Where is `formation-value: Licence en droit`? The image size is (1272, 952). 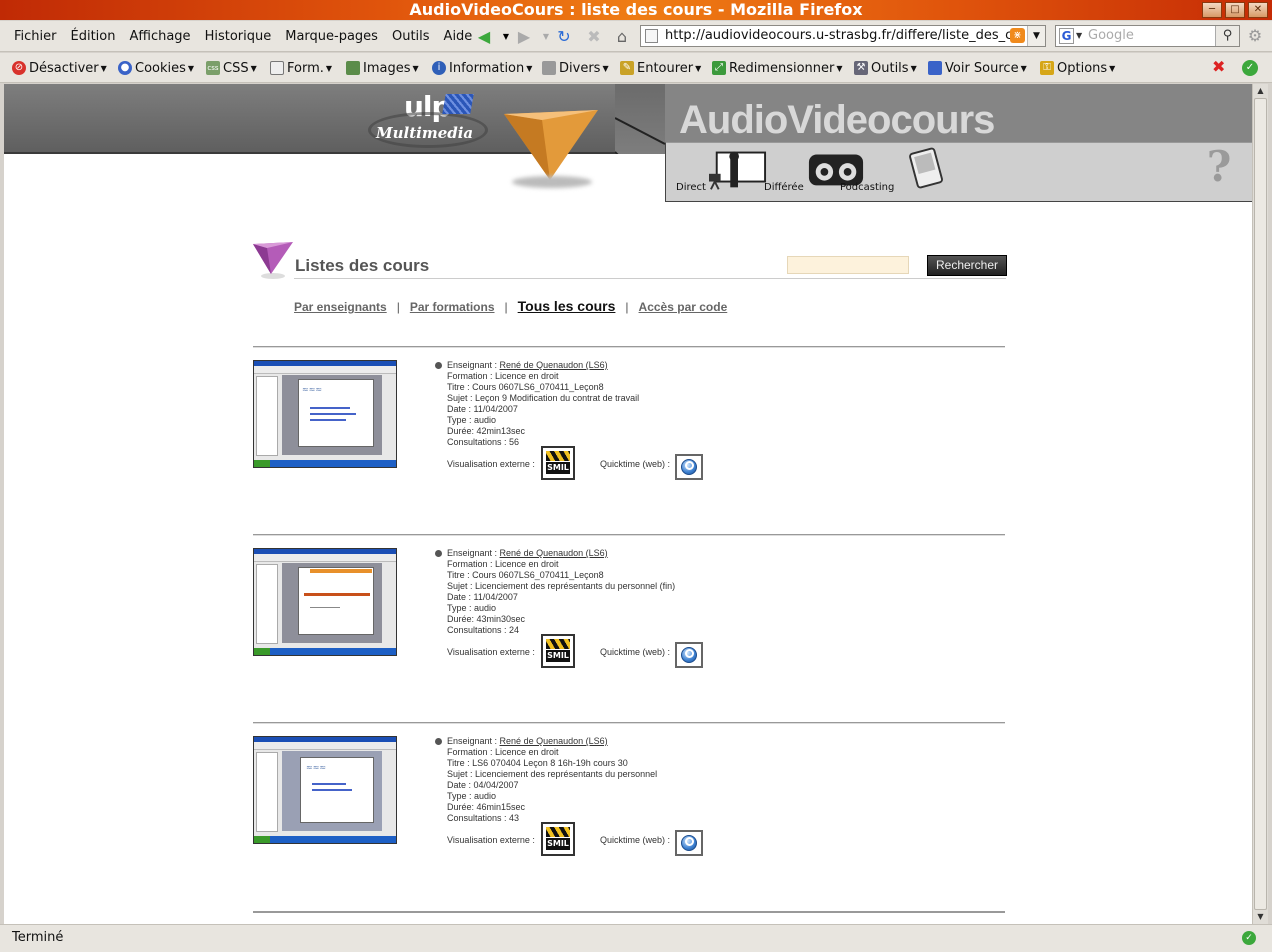 formation-value: Licence en droit is located at coordinates (527, 752).